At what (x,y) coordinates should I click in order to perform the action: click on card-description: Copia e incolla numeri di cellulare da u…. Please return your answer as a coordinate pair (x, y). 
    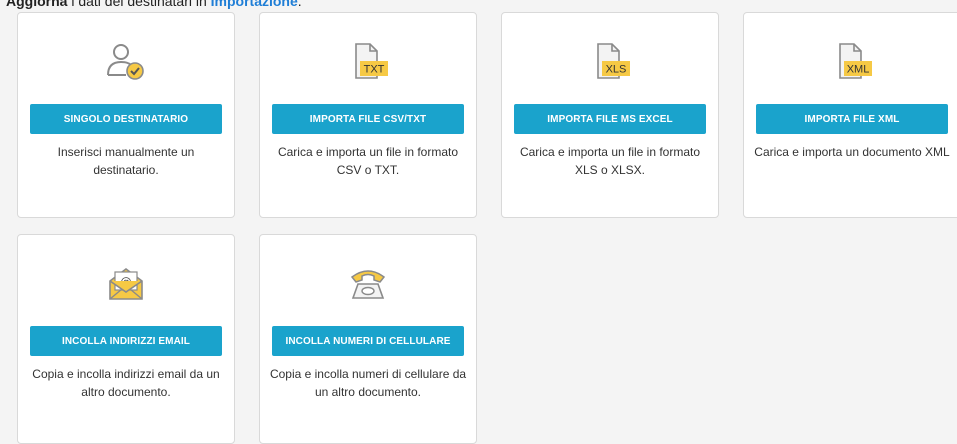
    Looking at the image, I should click on (368, 383).